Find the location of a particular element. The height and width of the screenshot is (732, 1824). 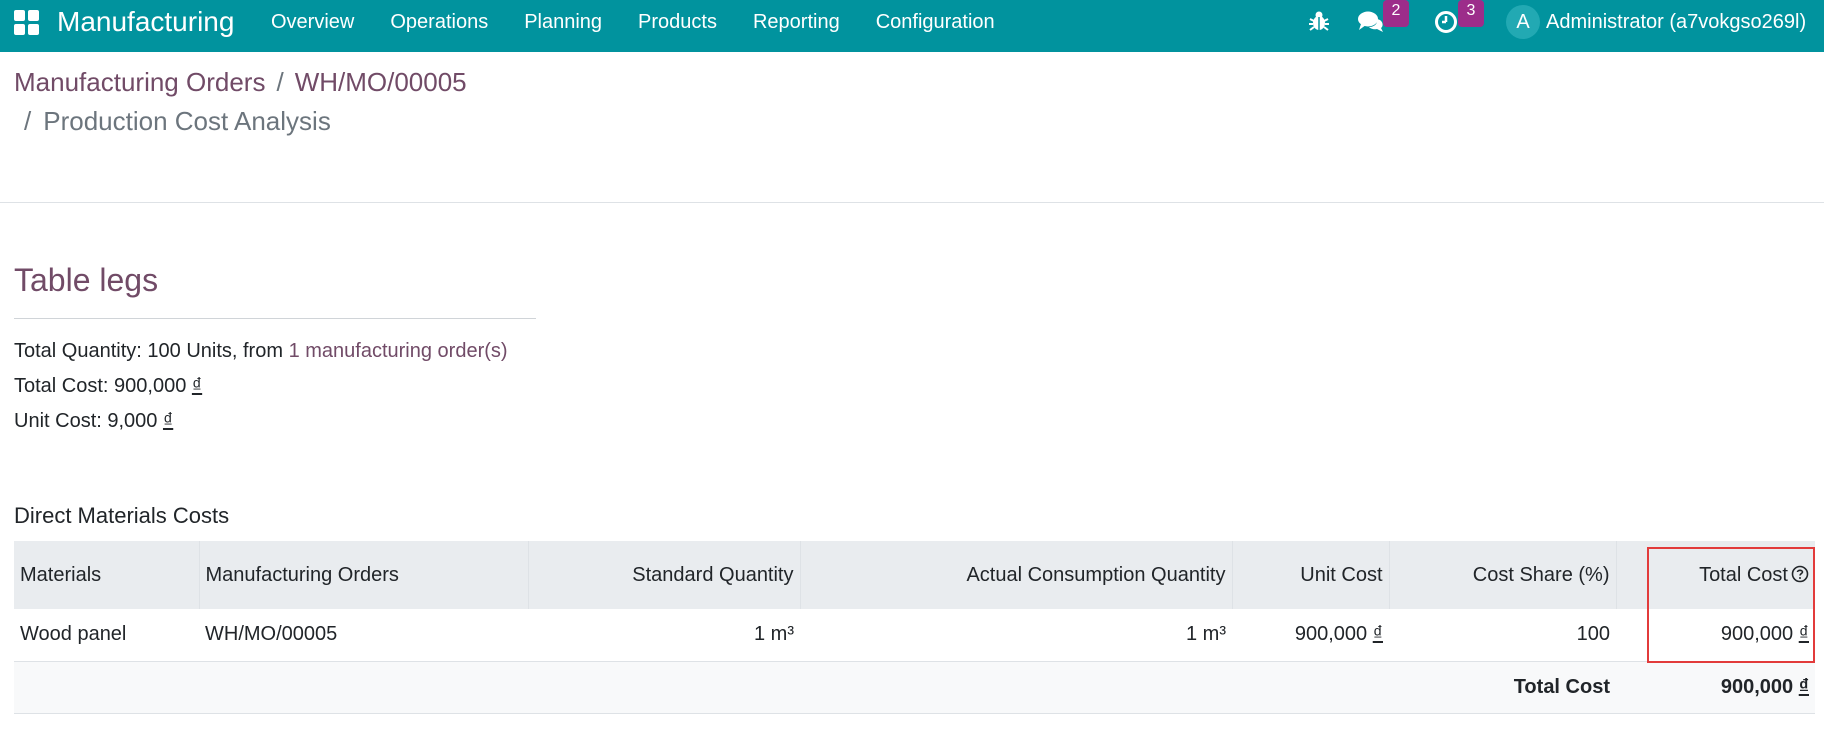

total-quantity-text: Total Quantity: 100 Units, from is located at coordinates (151, 351).